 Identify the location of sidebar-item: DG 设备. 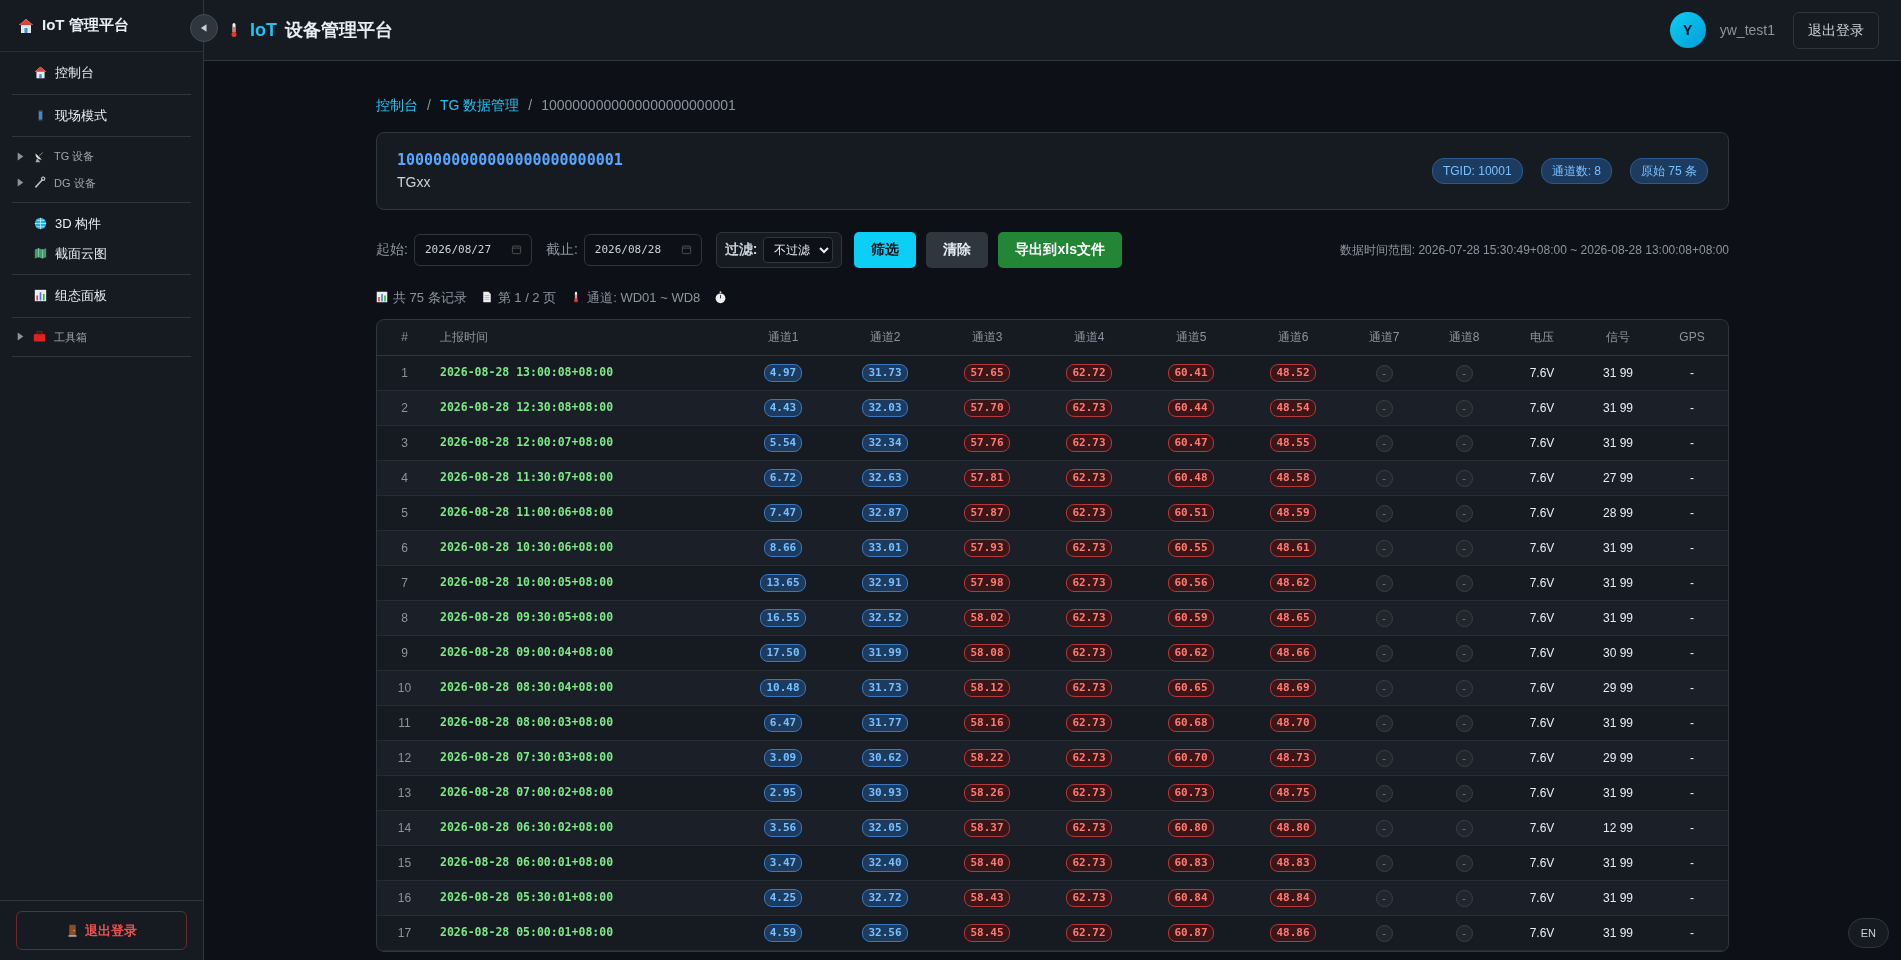
(101, 182).